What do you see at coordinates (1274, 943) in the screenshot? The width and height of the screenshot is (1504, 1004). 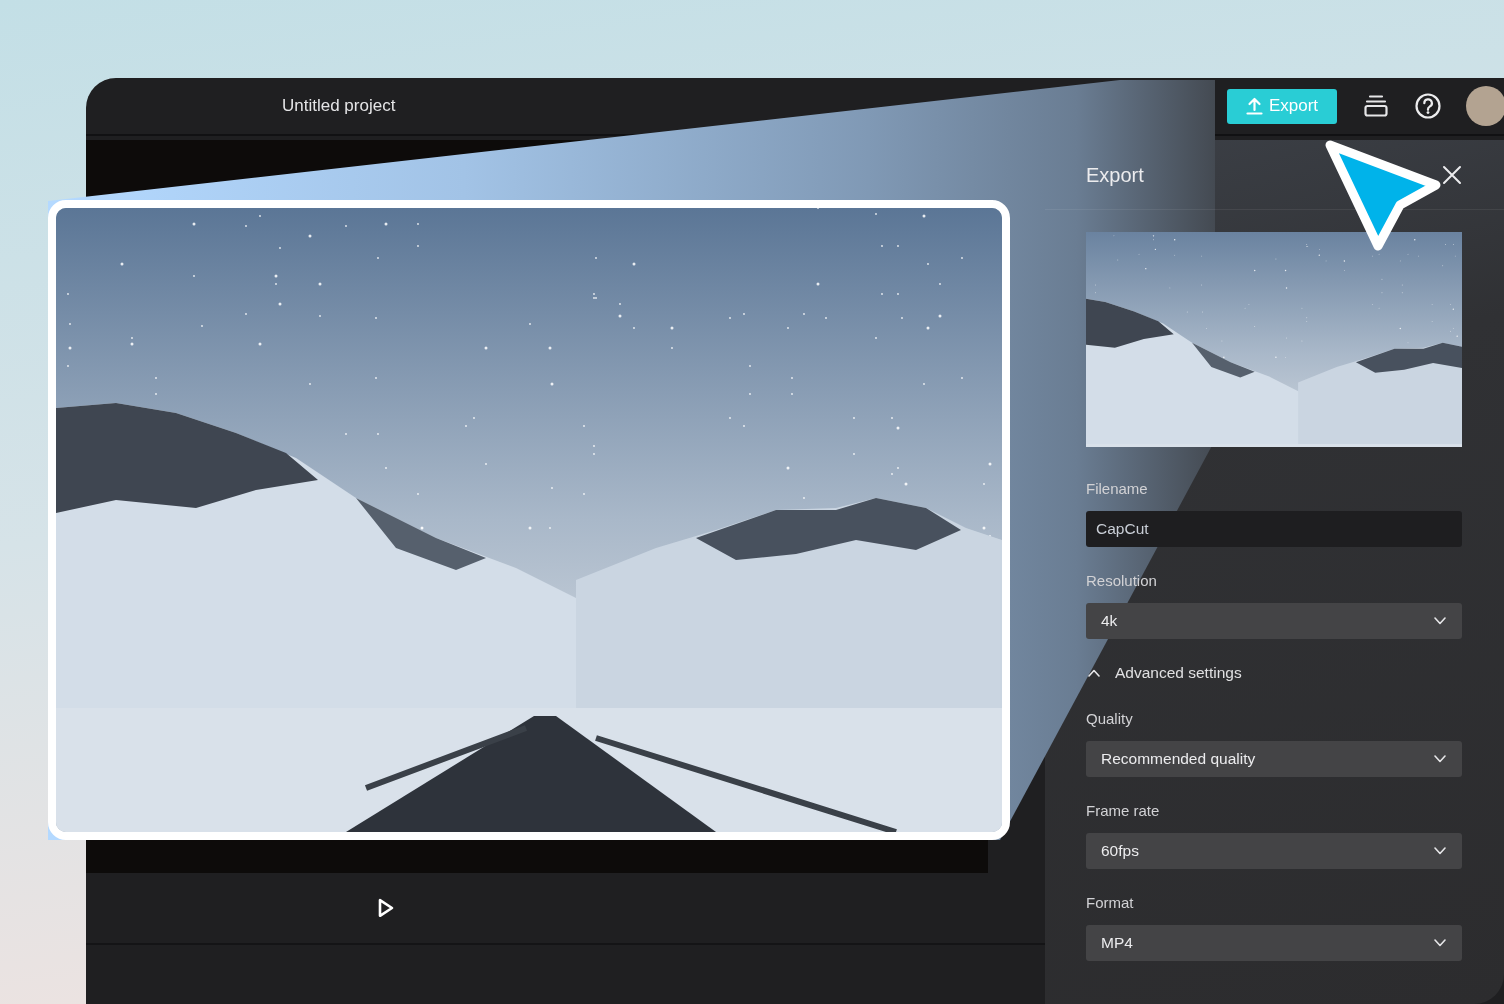 I see `select-dropdown: MP4` at bounding box center [1274, 943].